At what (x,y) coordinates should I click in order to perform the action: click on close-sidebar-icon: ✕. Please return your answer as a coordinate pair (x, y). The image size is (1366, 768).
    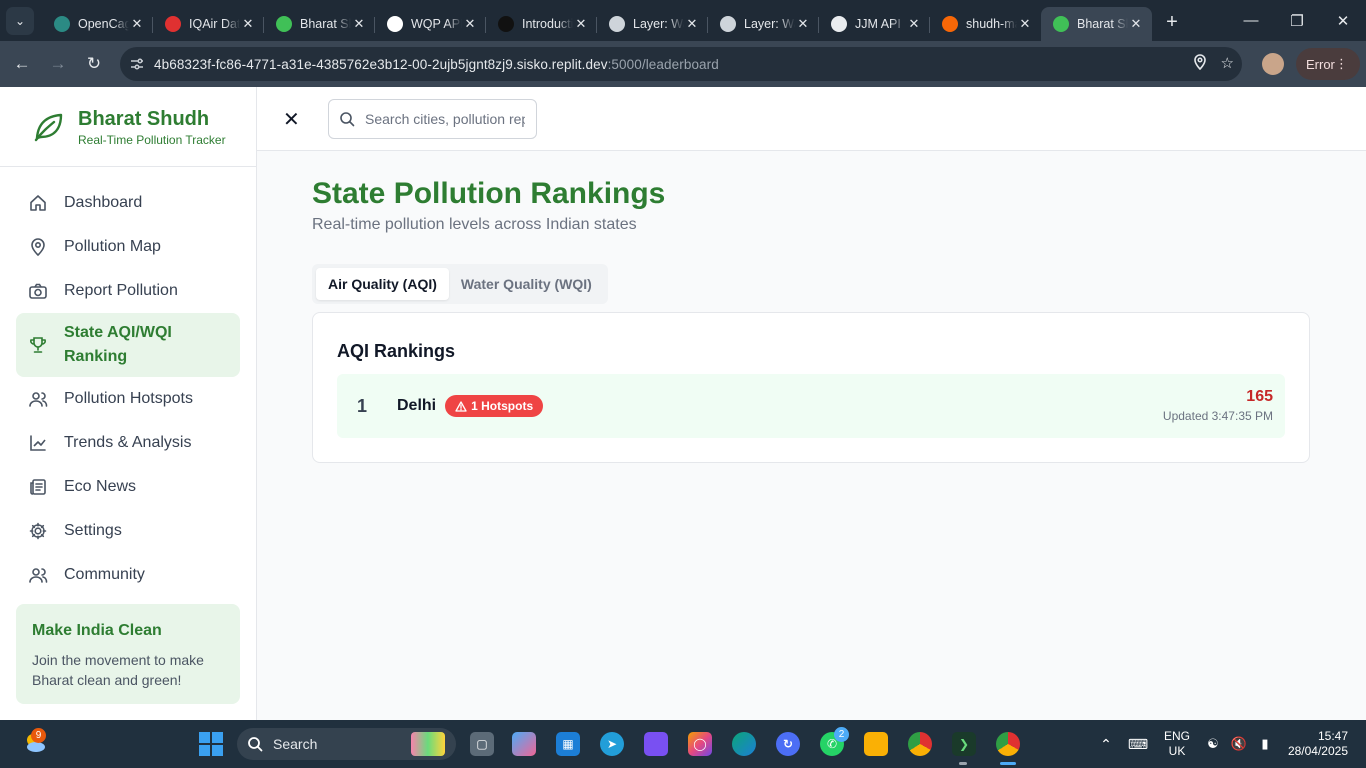
    Looking at the image, I should click on (291, 119).